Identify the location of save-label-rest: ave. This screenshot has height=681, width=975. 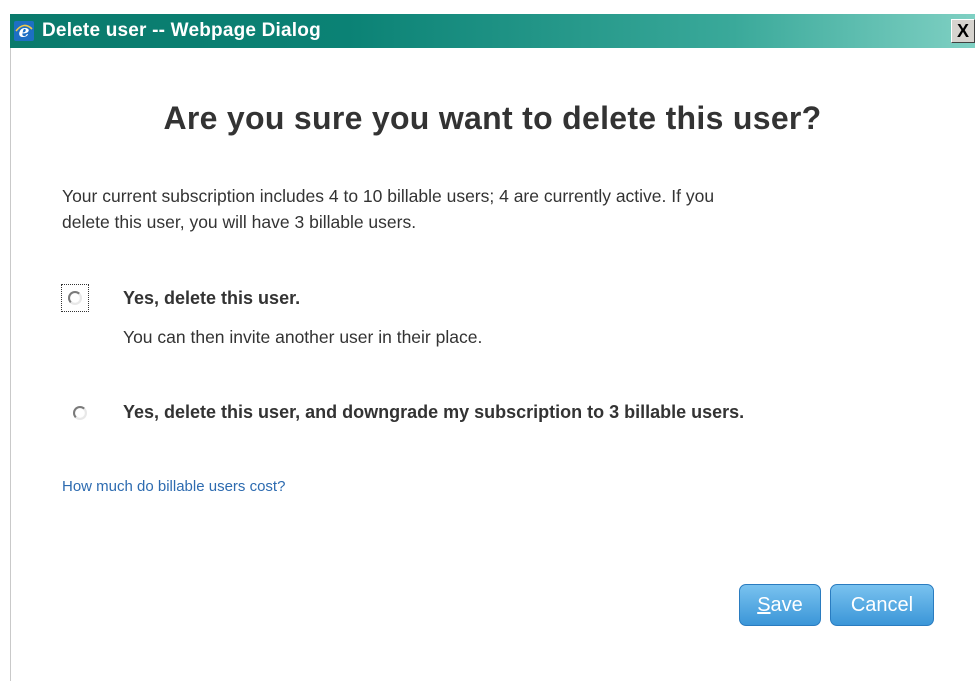
(786, 605).